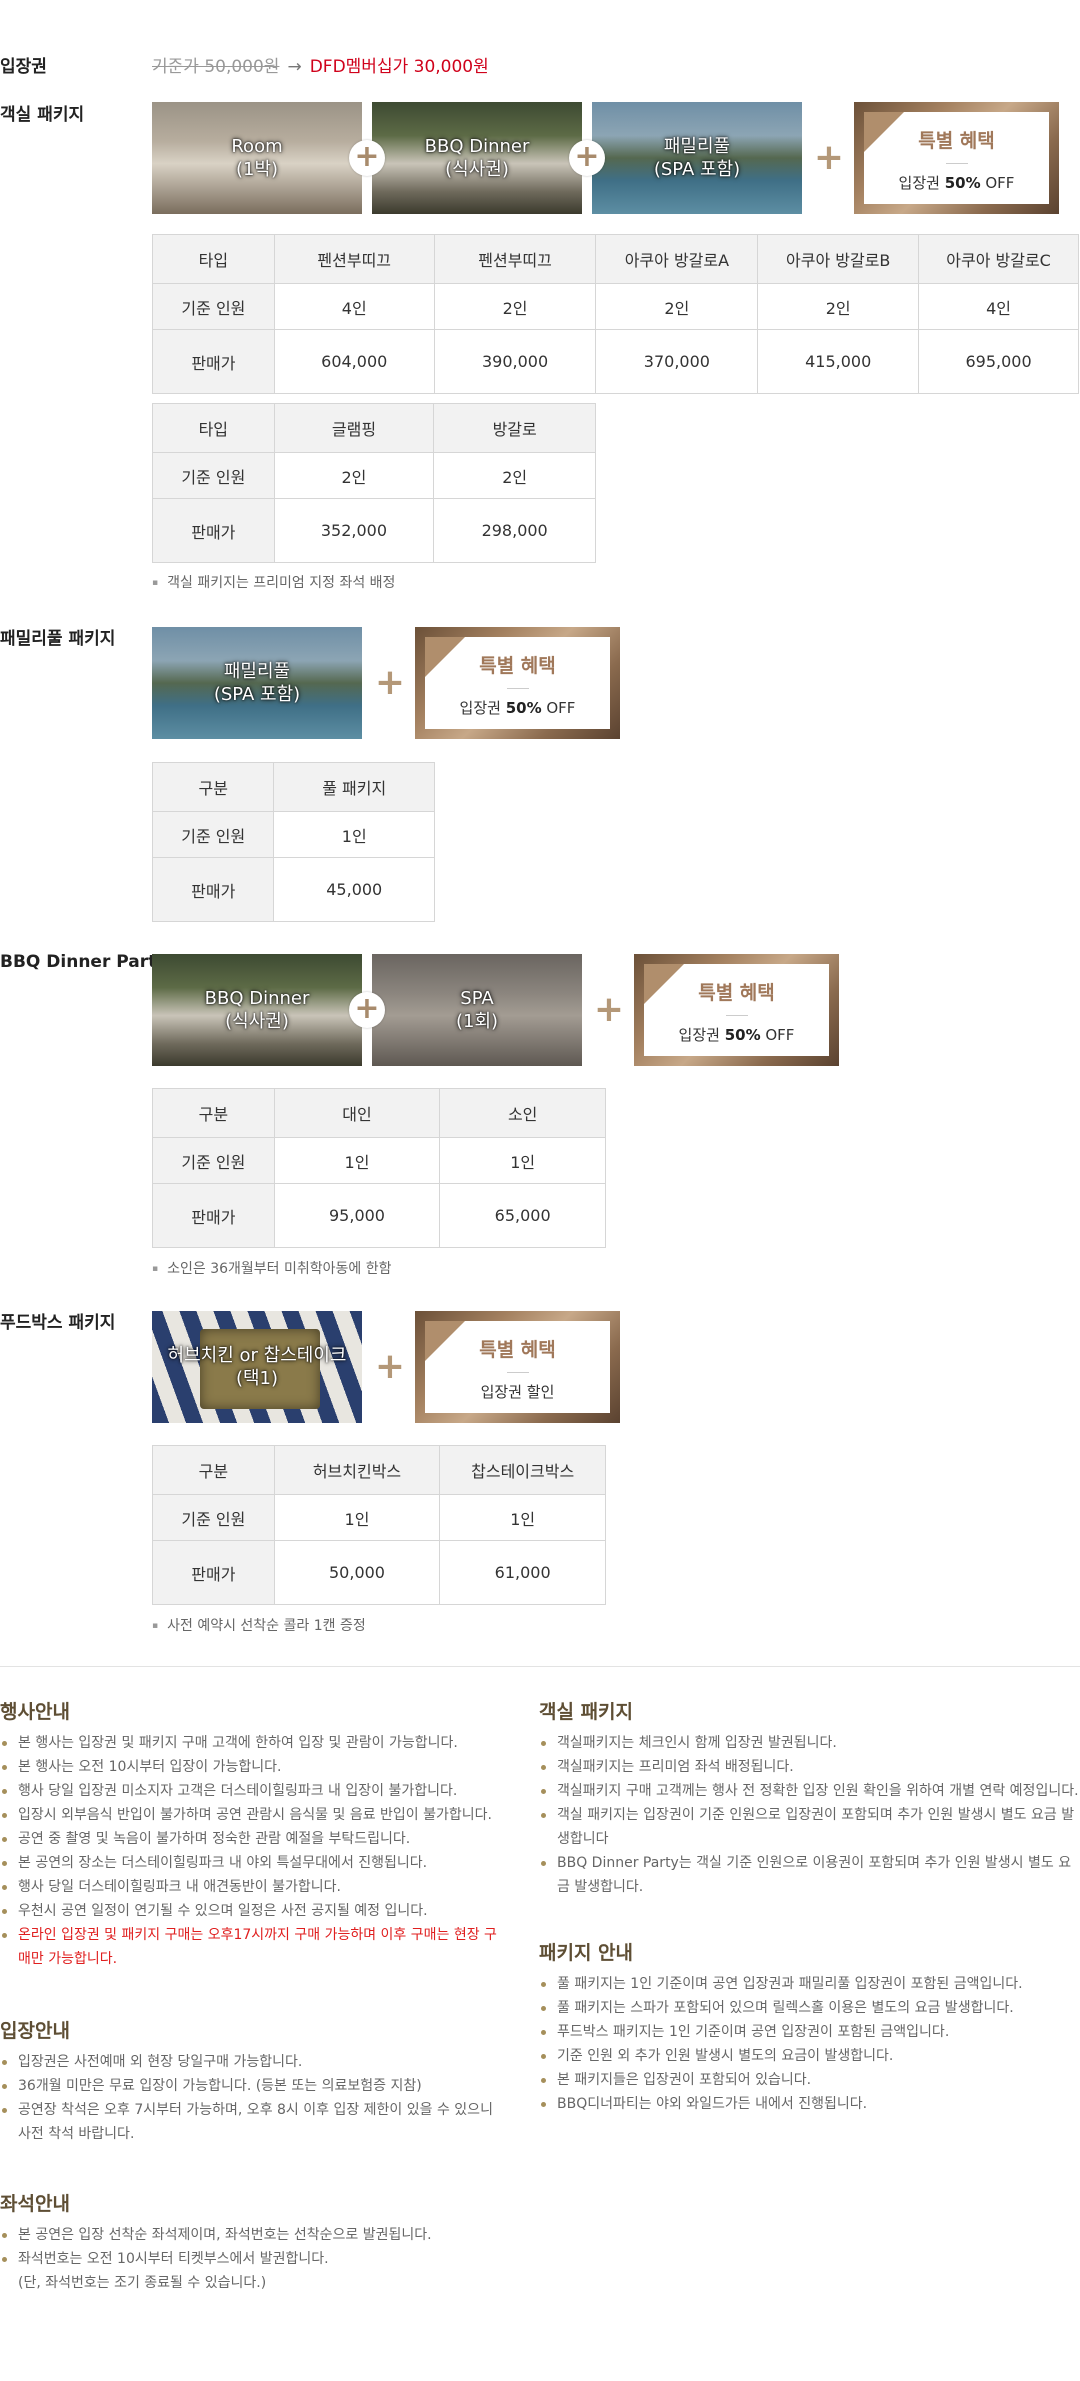 This screenshot has width=1080, height=2381. What do you see at coordinates (517, 1392) in the screenshot?
I see `benefit-desc: 입장권 할인` at bounding box center [517, 1392].